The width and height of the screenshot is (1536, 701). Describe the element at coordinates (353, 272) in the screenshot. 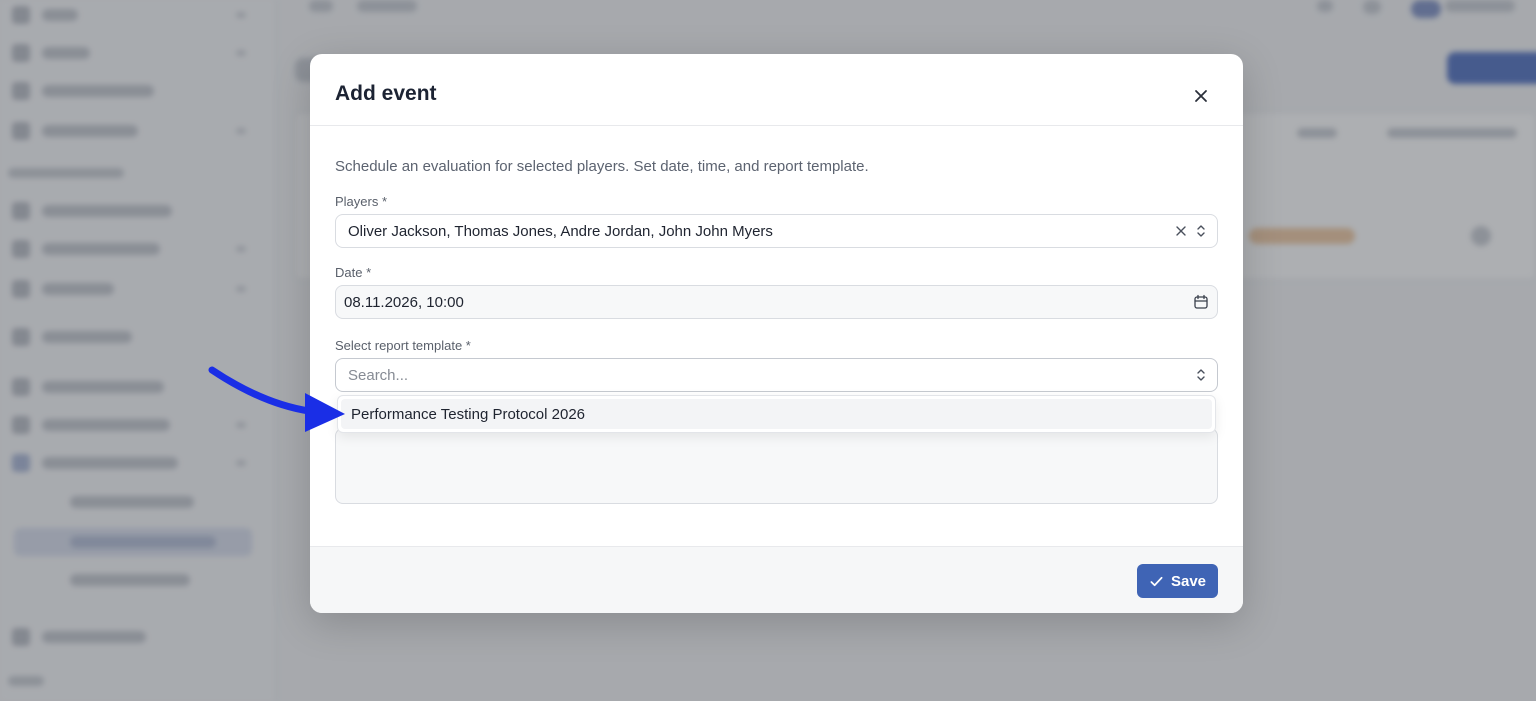

I see `date-label: Date *` at that location.